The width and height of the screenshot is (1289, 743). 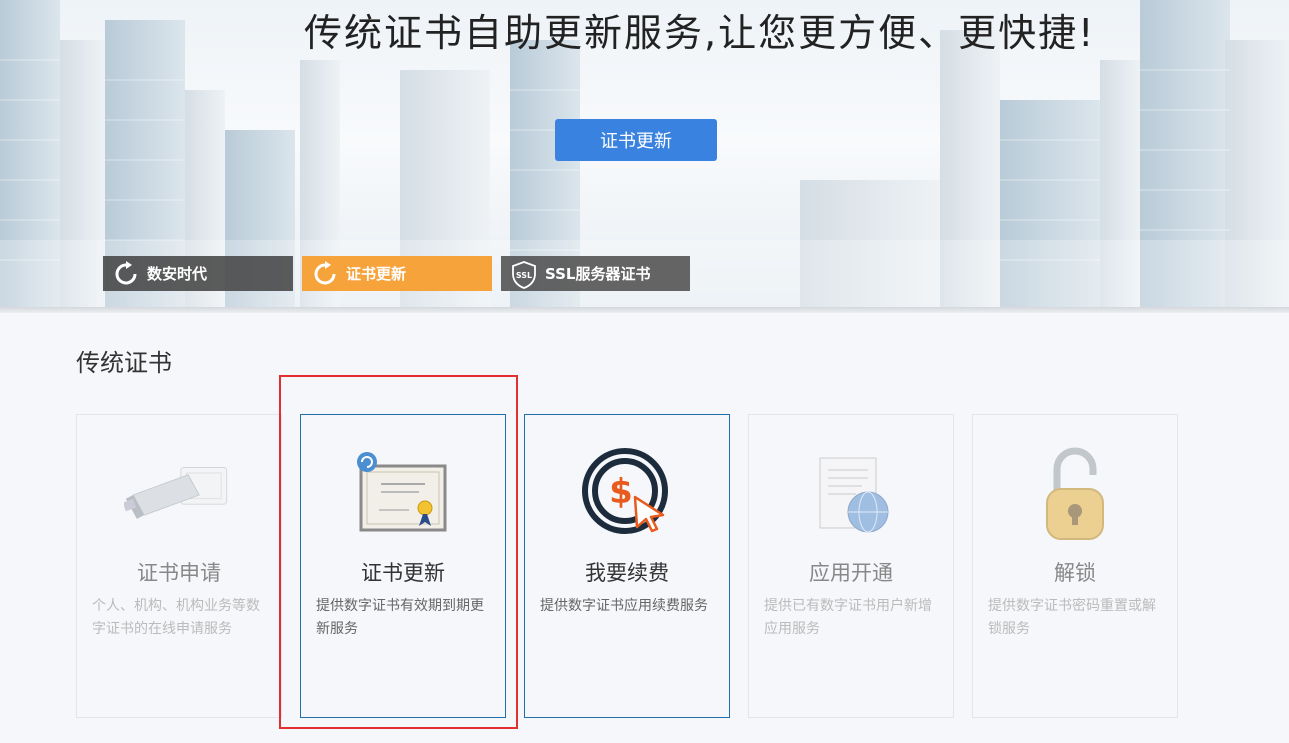 What do you see at coordinates (627, 573) in the screenshot?
I see `card-title: 我要续费` at bounding box center [627, 573].